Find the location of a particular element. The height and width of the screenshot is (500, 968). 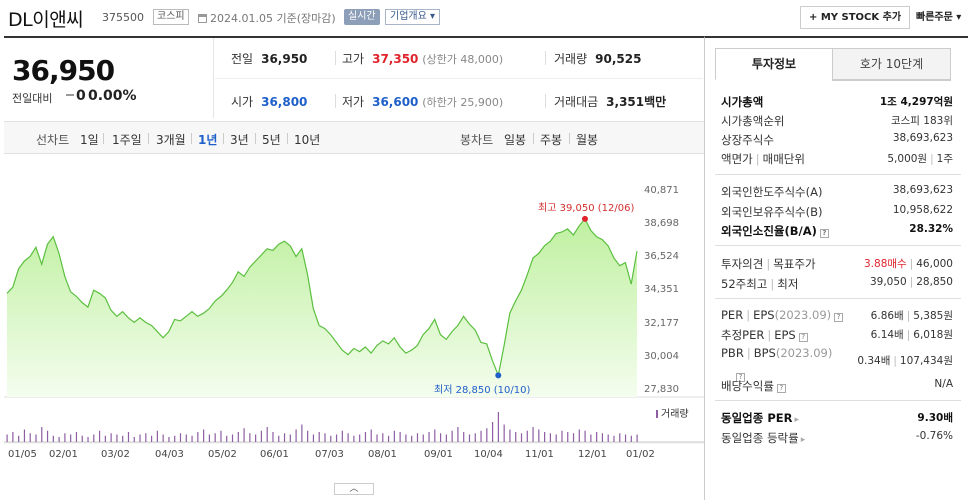

change-percent: 0.00% is located at coordinates (112, 96).